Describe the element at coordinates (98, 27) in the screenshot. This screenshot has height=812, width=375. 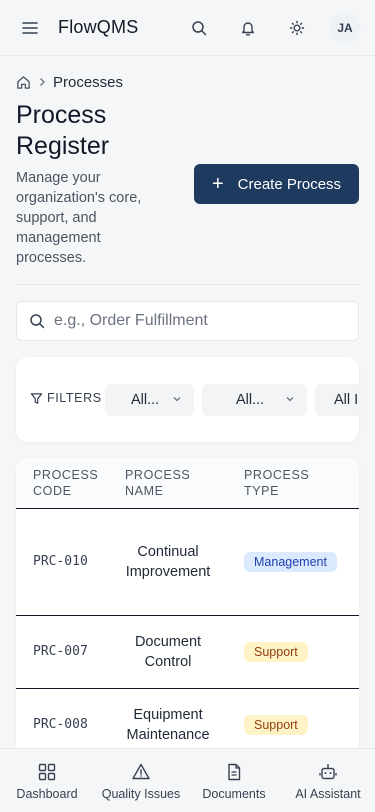
I see `app-brand: FlowQMS` at that location.